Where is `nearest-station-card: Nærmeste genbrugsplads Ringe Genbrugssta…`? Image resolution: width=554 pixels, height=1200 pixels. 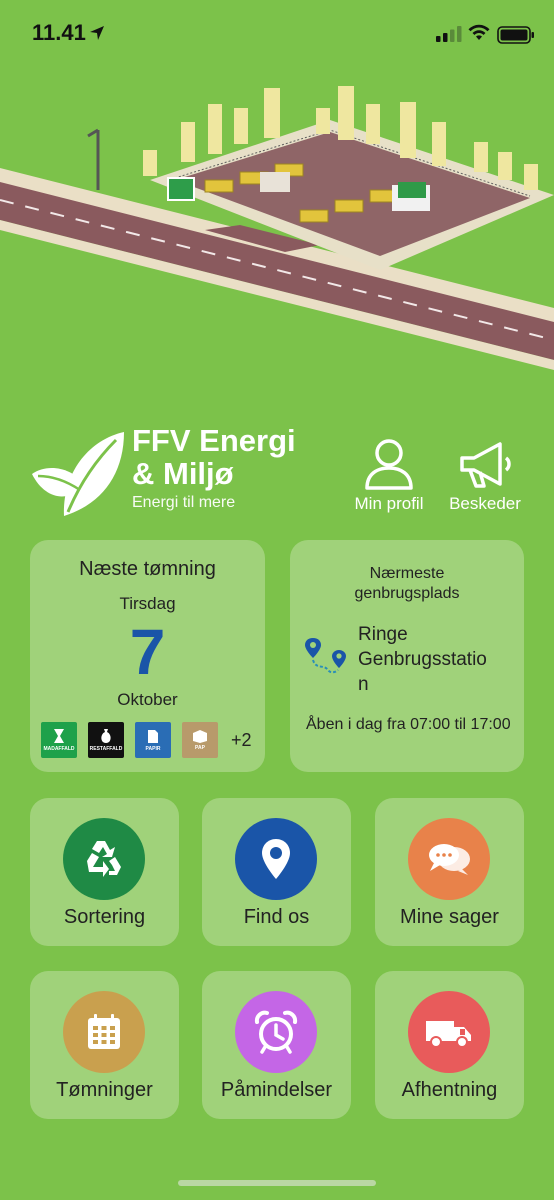
nearest-station-card: Nærmeste genbrugsplads Ringe Genbrugssta… is located at coordinates (407, 656).